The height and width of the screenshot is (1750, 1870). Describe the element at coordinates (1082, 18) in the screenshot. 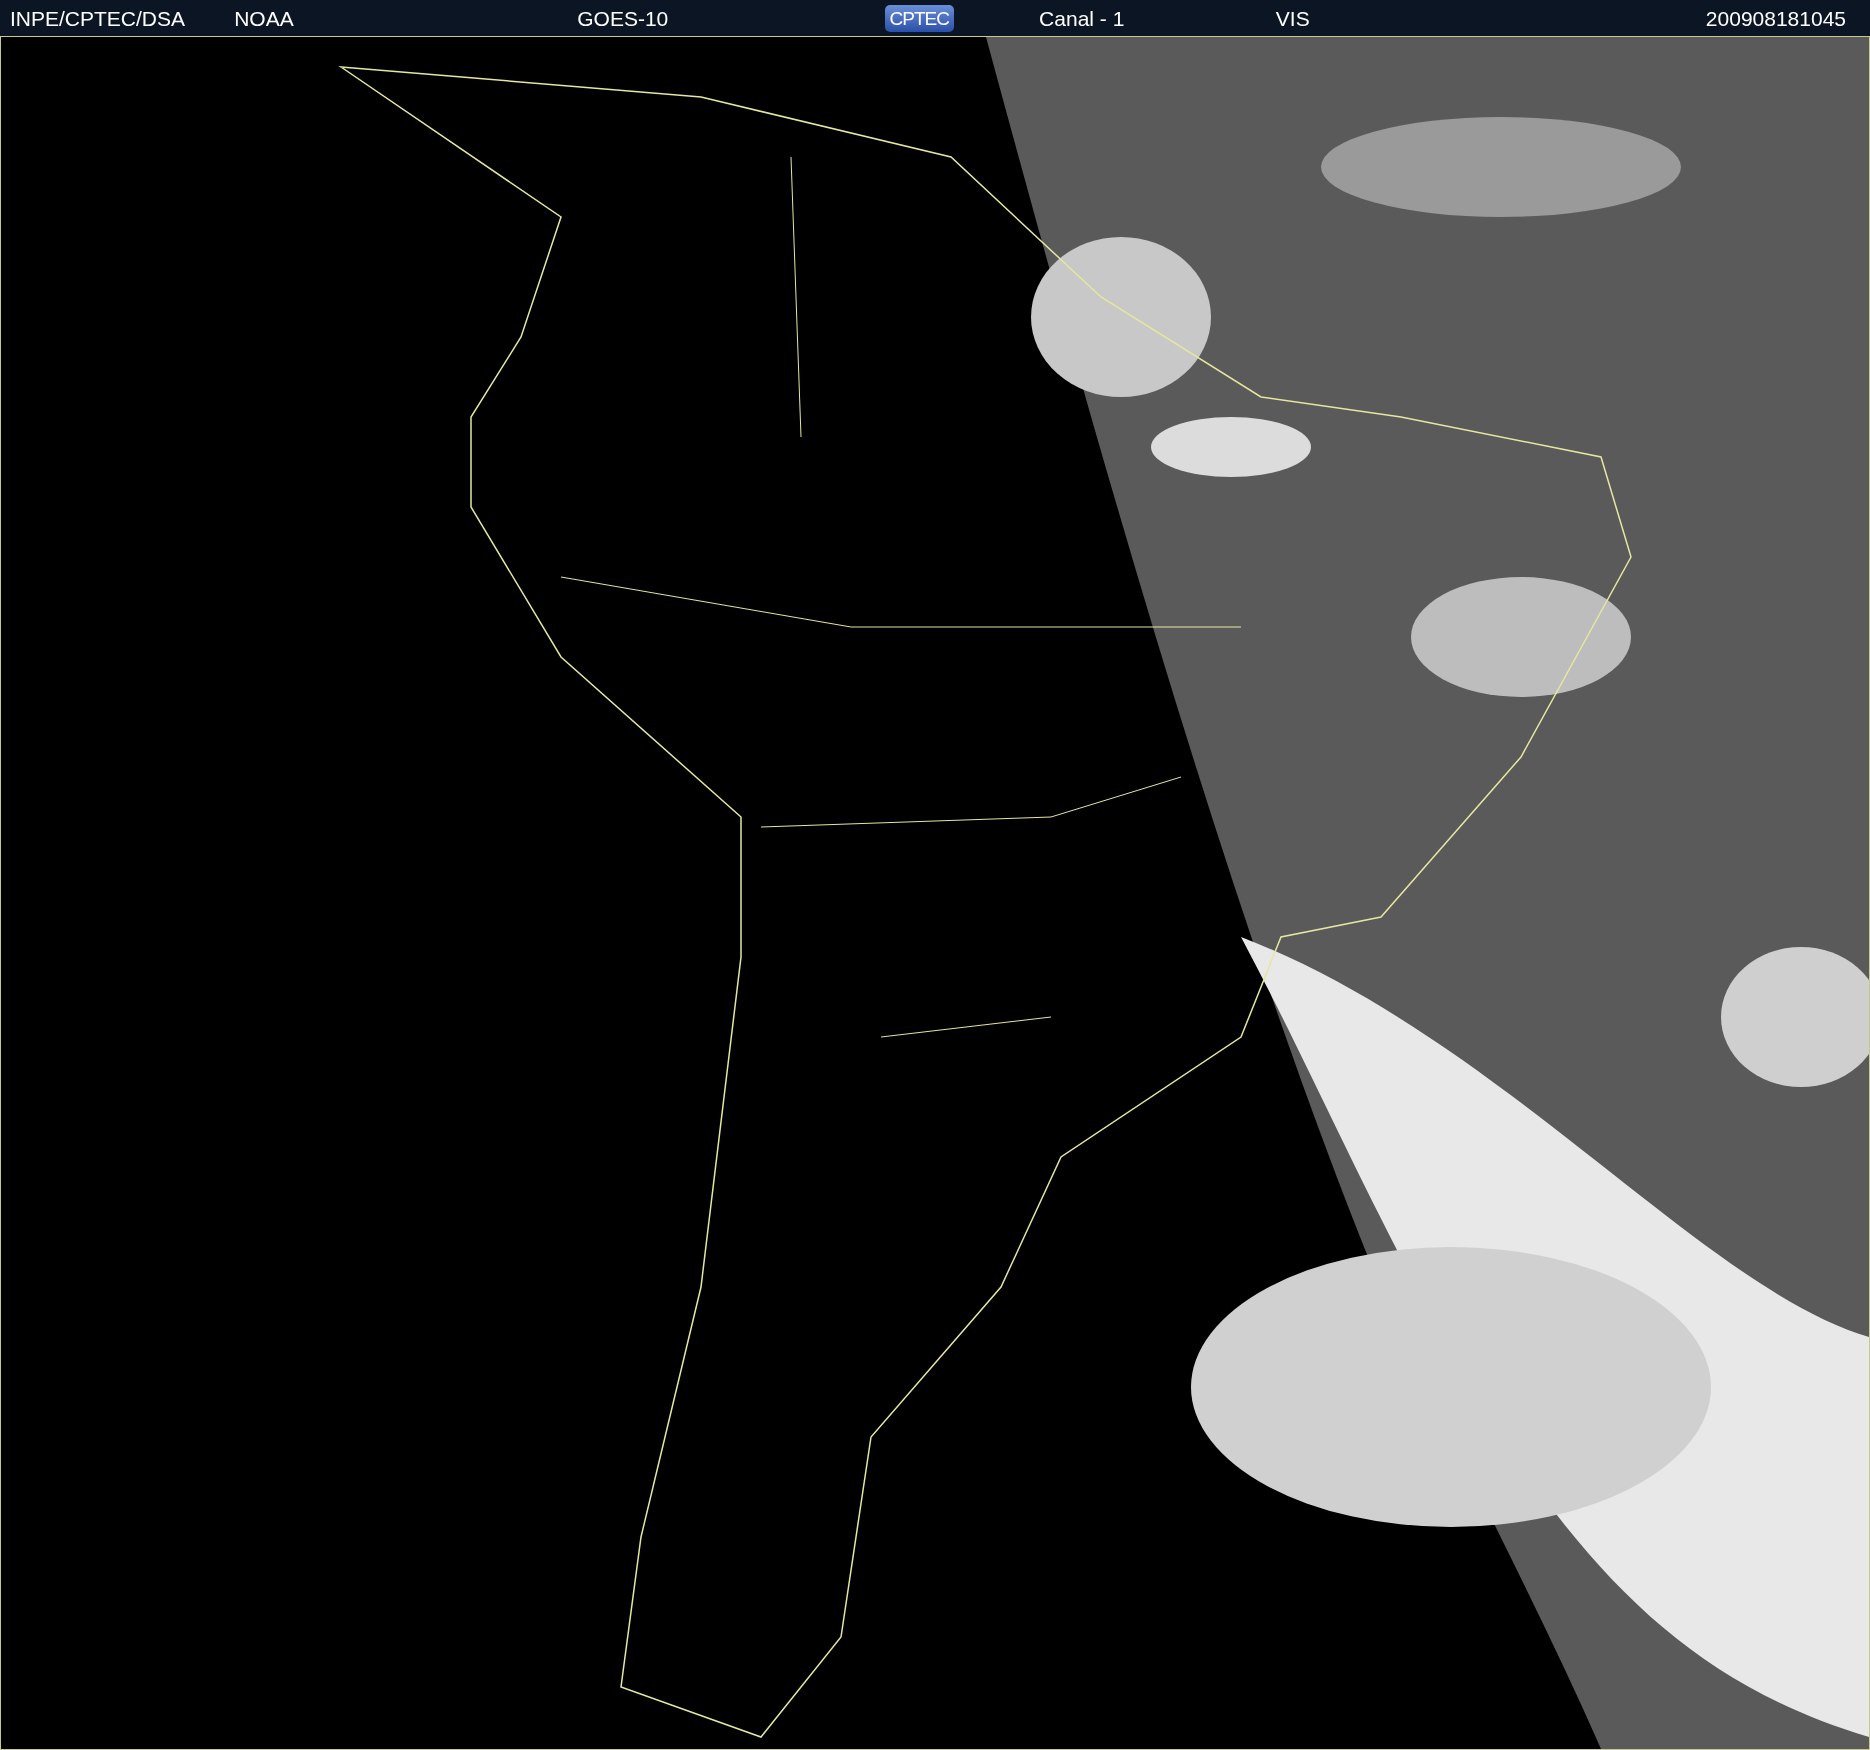

I see `header-label: Canal - 1` at that location.